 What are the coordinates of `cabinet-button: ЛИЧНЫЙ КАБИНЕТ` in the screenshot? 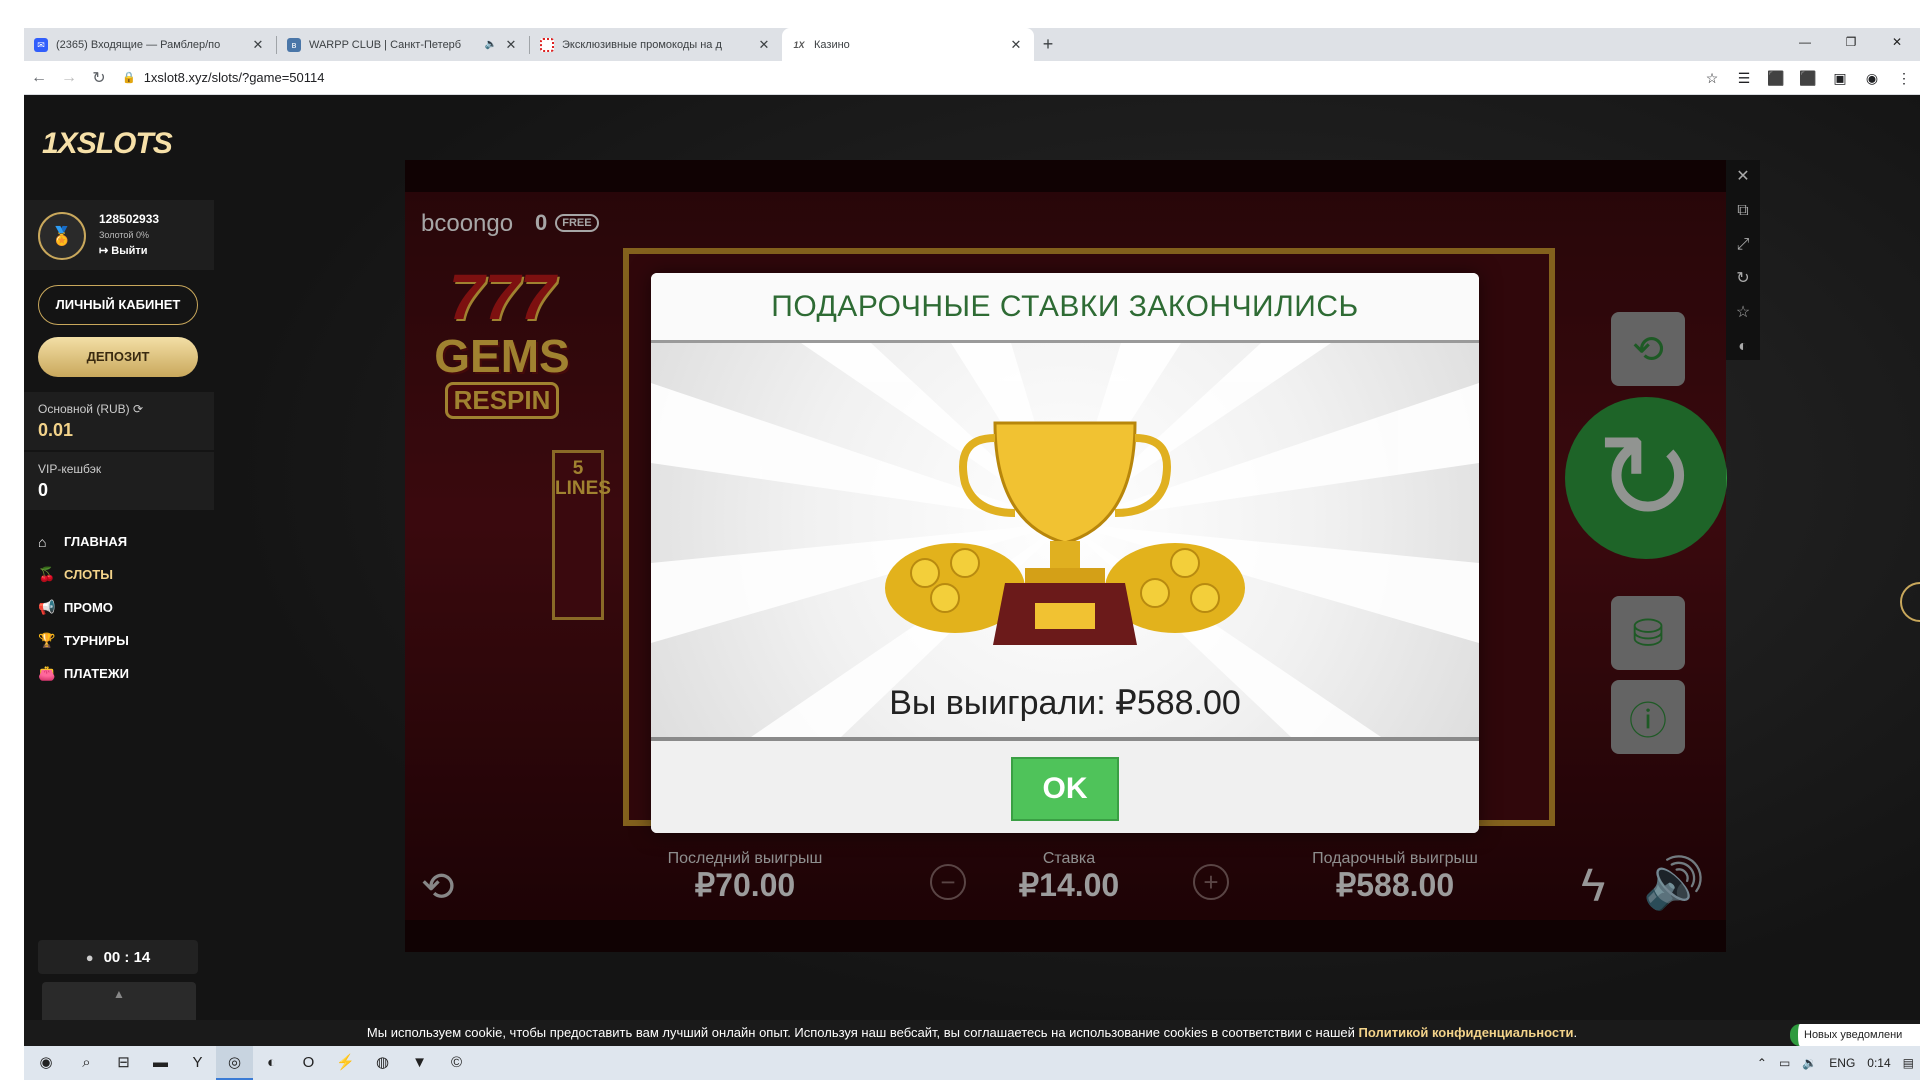 It's located at (118, 305).